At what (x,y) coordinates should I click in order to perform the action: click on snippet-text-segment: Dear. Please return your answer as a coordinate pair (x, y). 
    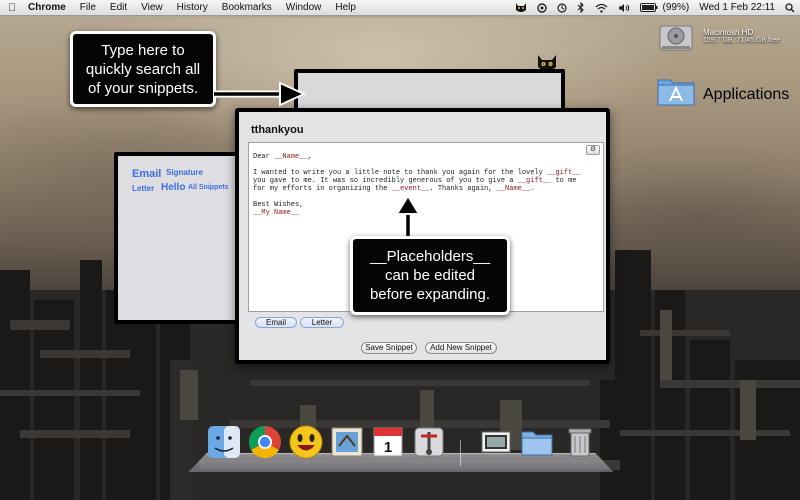
    Looking at the image, I should click on (264, 157).